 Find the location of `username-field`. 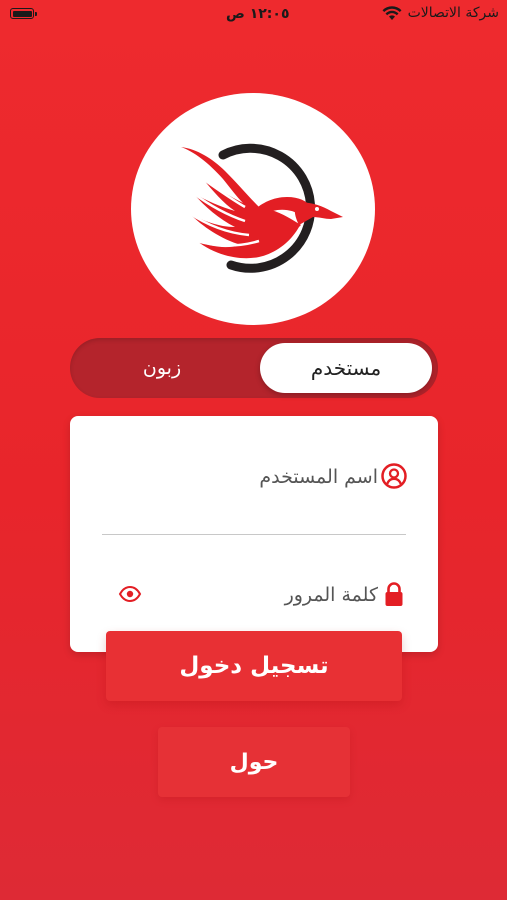

username-field is located at coordinates (254, 477).